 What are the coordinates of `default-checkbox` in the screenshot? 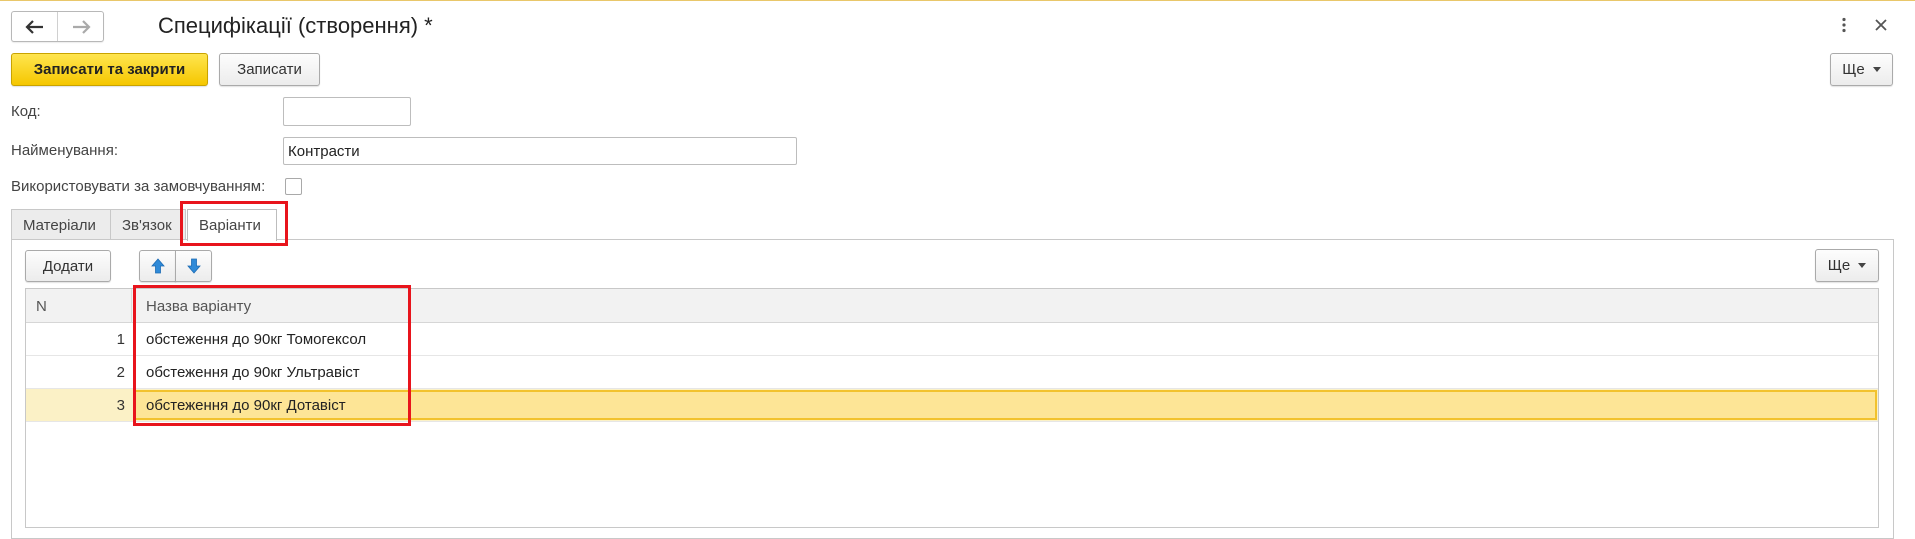 It's located at (293, 186).